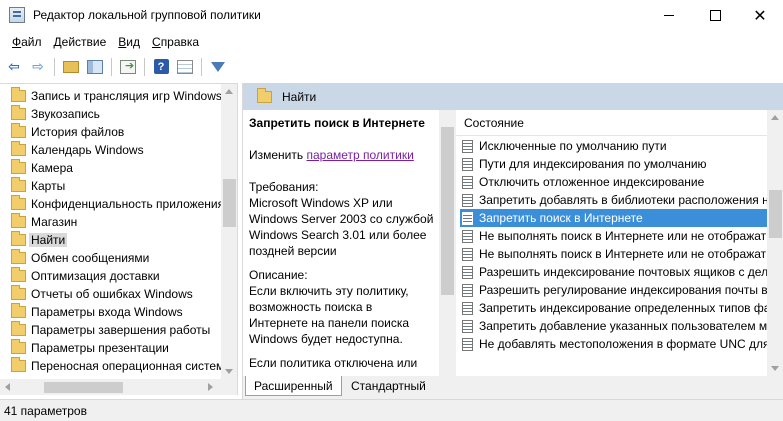 This screenshot has height=421, width=783. What do you see at coordinates (229, 239) in the screenshot?
I see `tree-vertical-scrollbar` at bounding box center [229, 239].